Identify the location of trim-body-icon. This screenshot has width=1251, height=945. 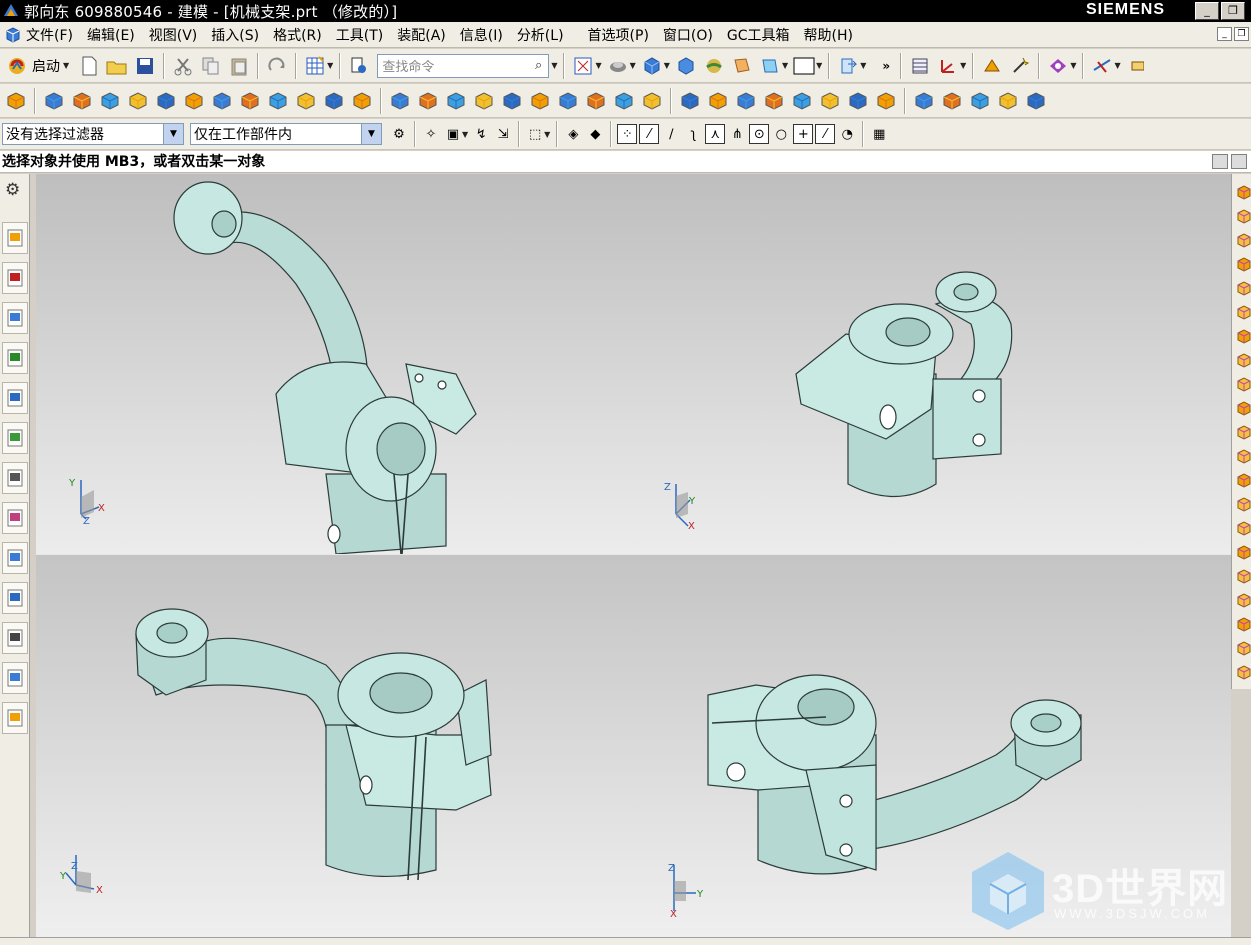
(540, 101).